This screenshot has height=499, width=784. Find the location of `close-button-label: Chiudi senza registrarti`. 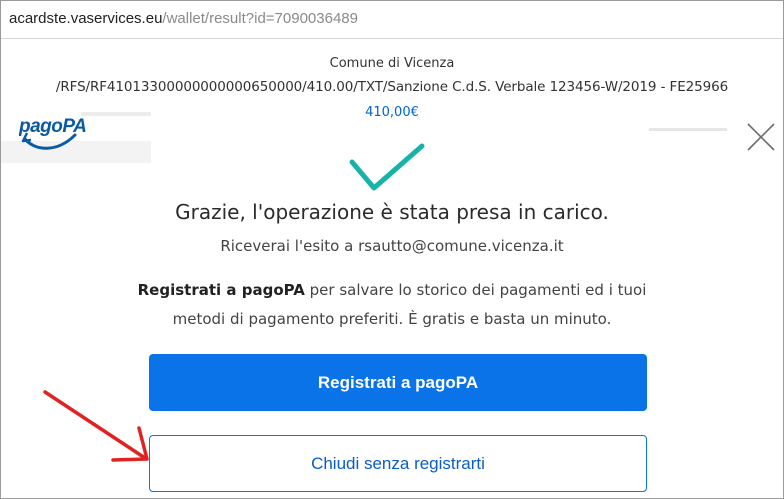

close-button-label: Chiudi senza registrarti is located at coordinates (398, 463).